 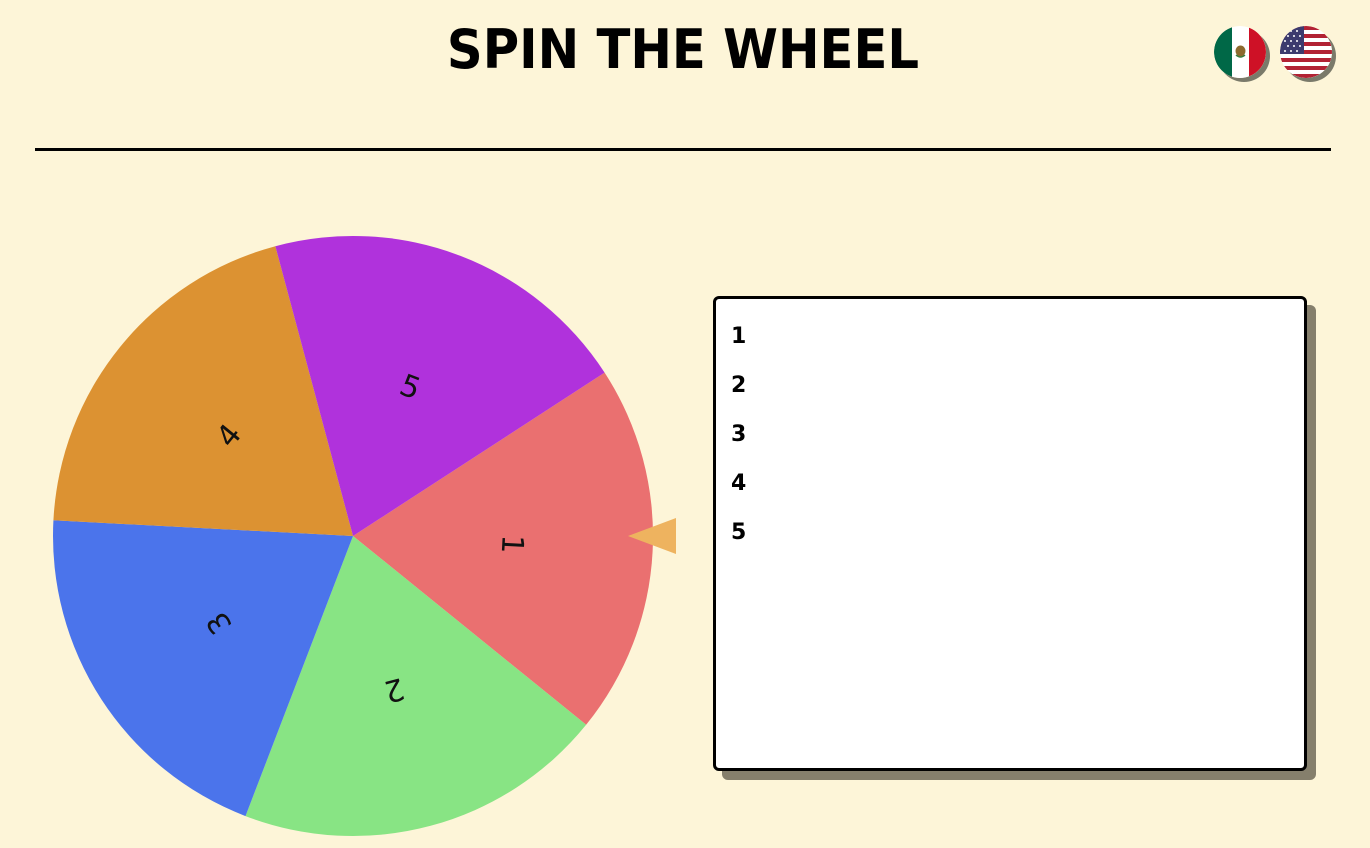 What do you see at coordinates (739, 532) in the screenshot?
I see `entry-line: 5` at bounding box center [739, 532].